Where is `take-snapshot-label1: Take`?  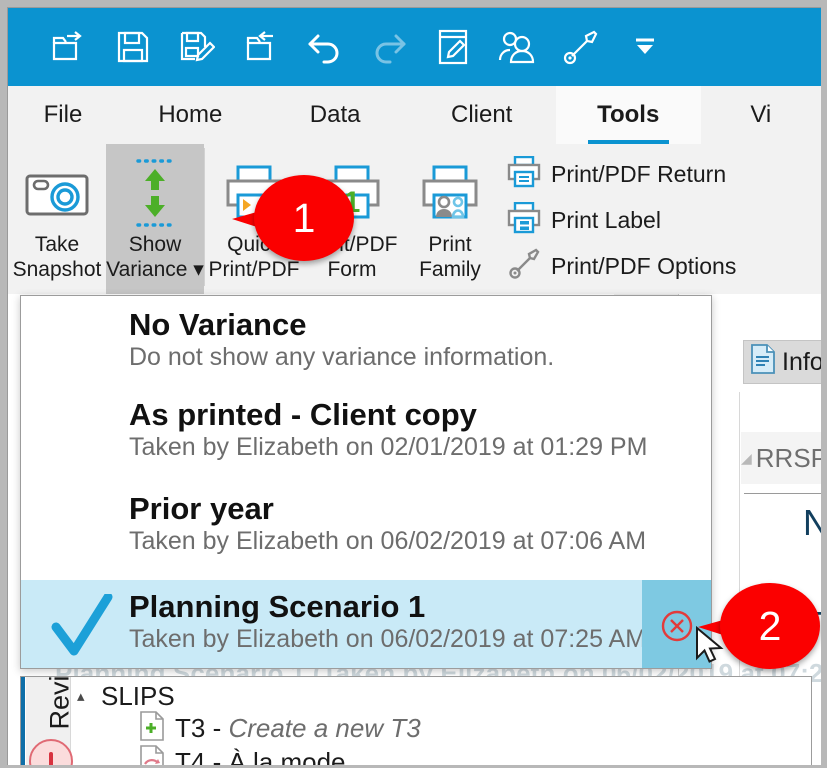
take-snapshot-label1: Take is located at coordinates (57, 244).